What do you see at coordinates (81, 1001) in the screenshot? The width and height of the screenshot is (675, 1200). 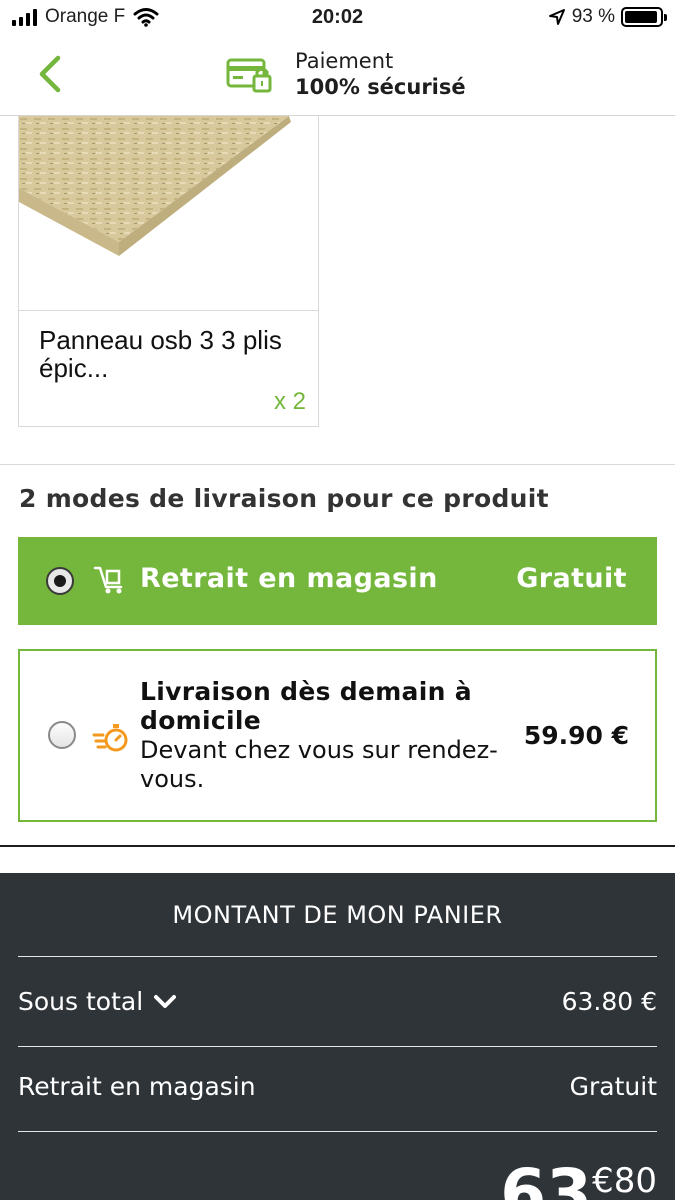 I see `subtotal-label: Sous total` at bounding box center [81, 1001].